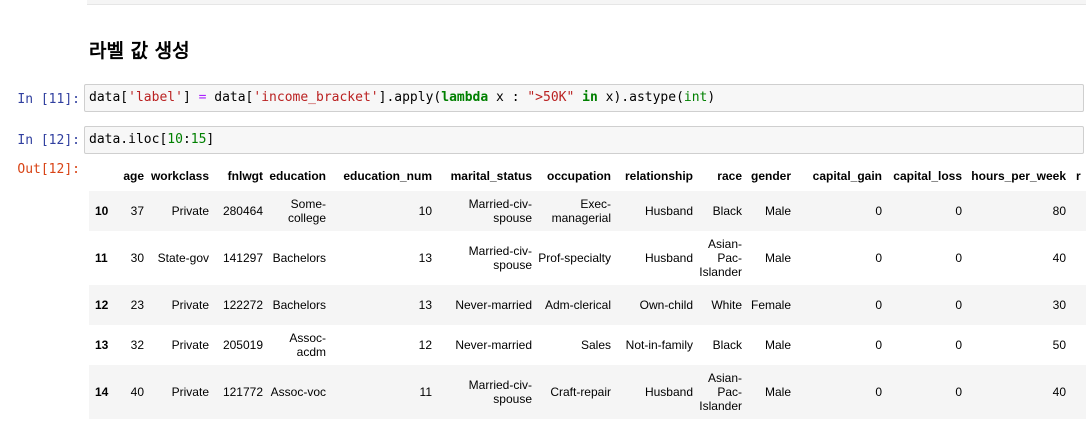  I want to click on table-cell: 11, so click(425, 392).